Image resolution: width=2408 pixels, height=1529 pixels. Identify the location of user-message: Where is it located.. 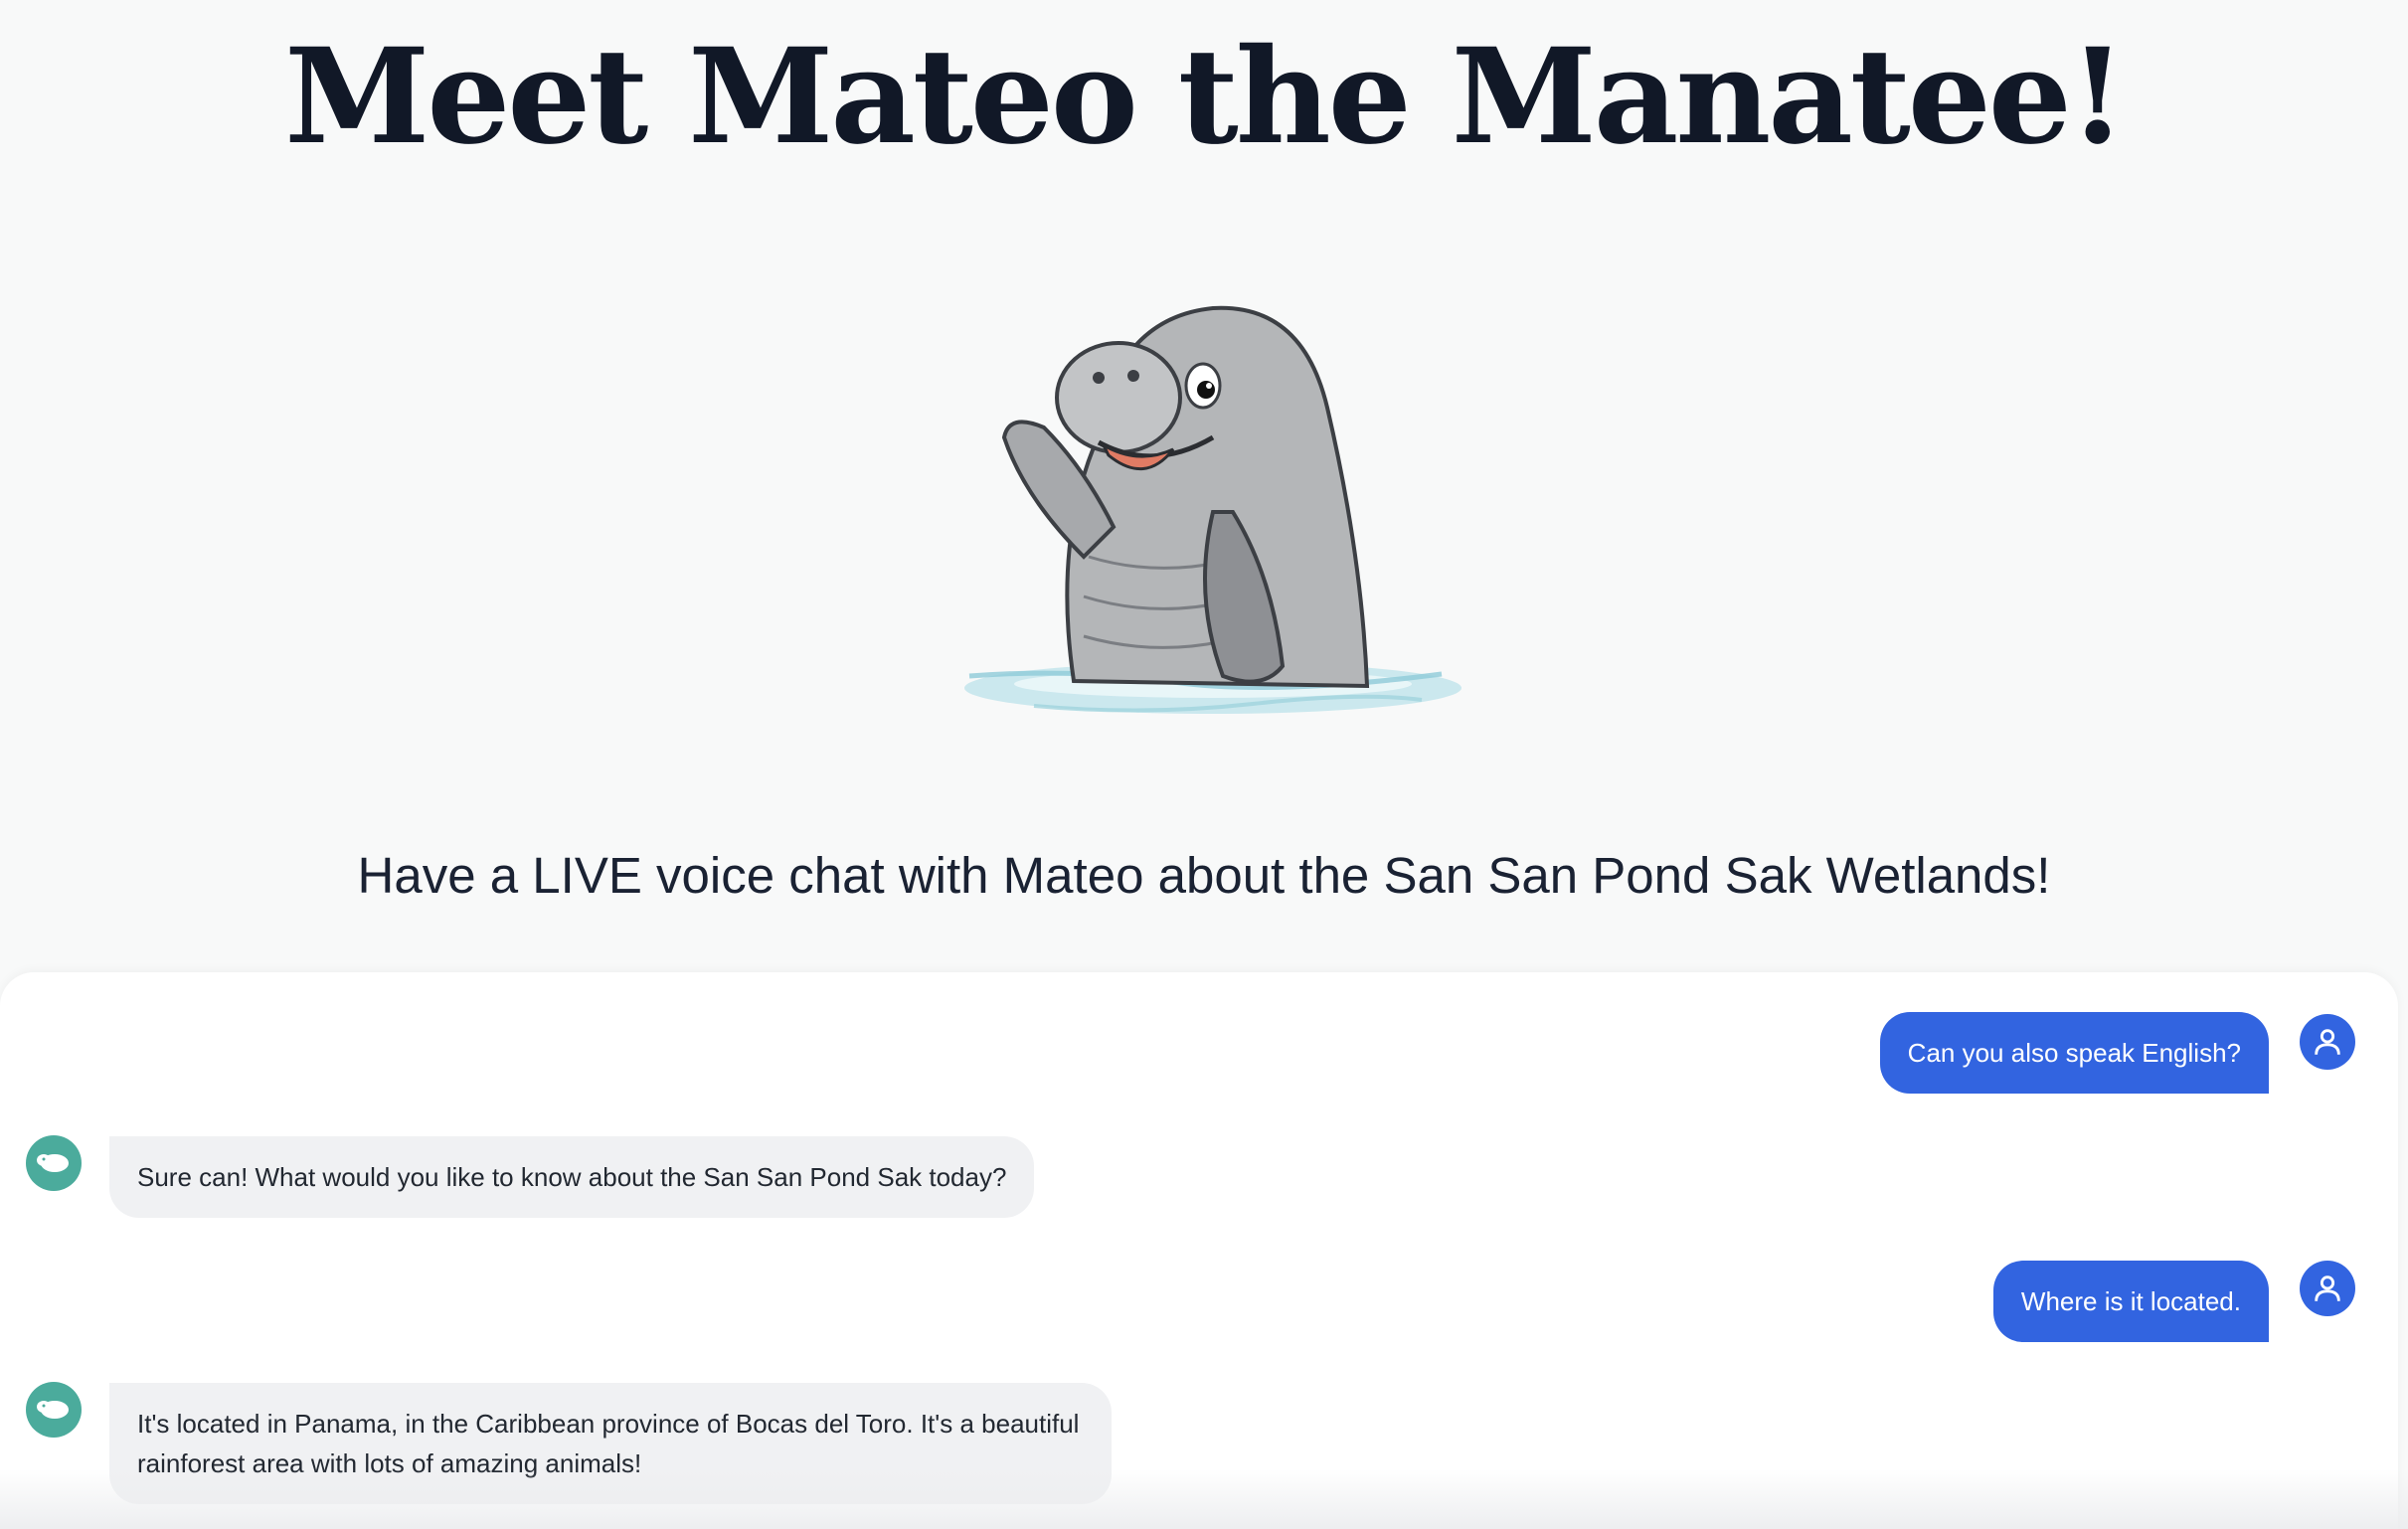
(2130, 1301).